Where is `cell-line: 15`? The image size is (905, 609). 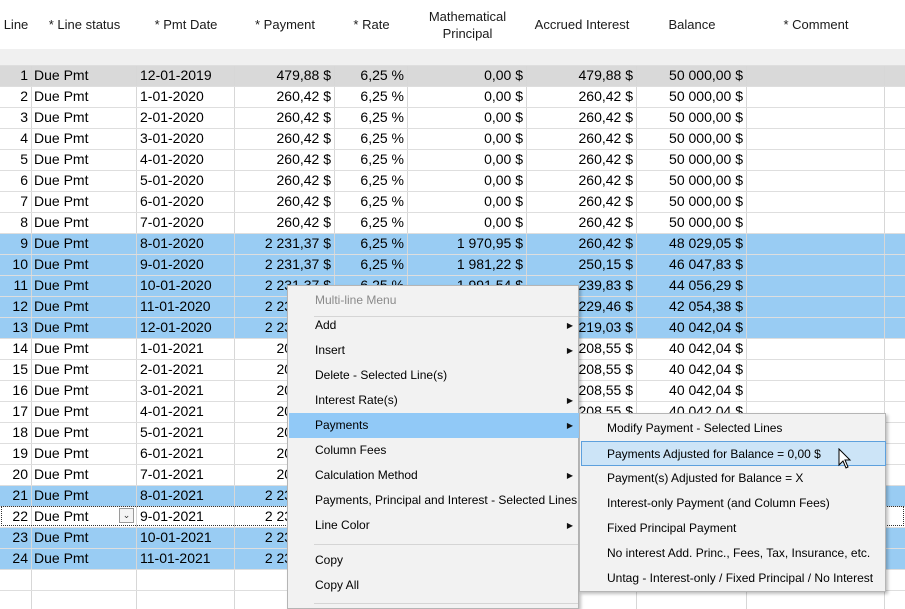
cell-line: 15 is located at coordinates (16, 369).